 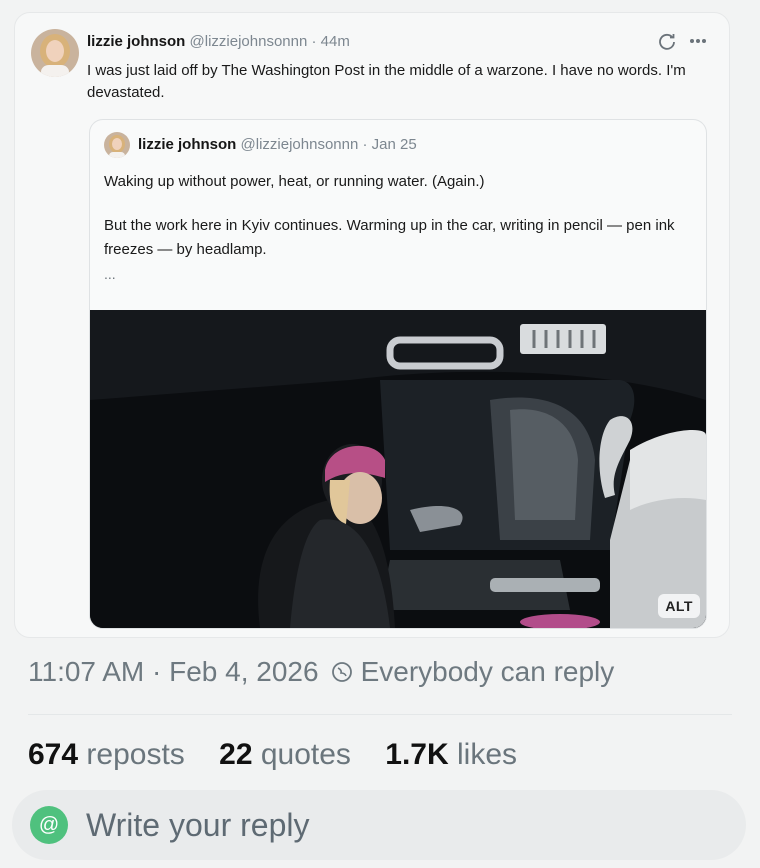 I want to click on quotes-stat: 22 quotes, so click(x=285, y=754).